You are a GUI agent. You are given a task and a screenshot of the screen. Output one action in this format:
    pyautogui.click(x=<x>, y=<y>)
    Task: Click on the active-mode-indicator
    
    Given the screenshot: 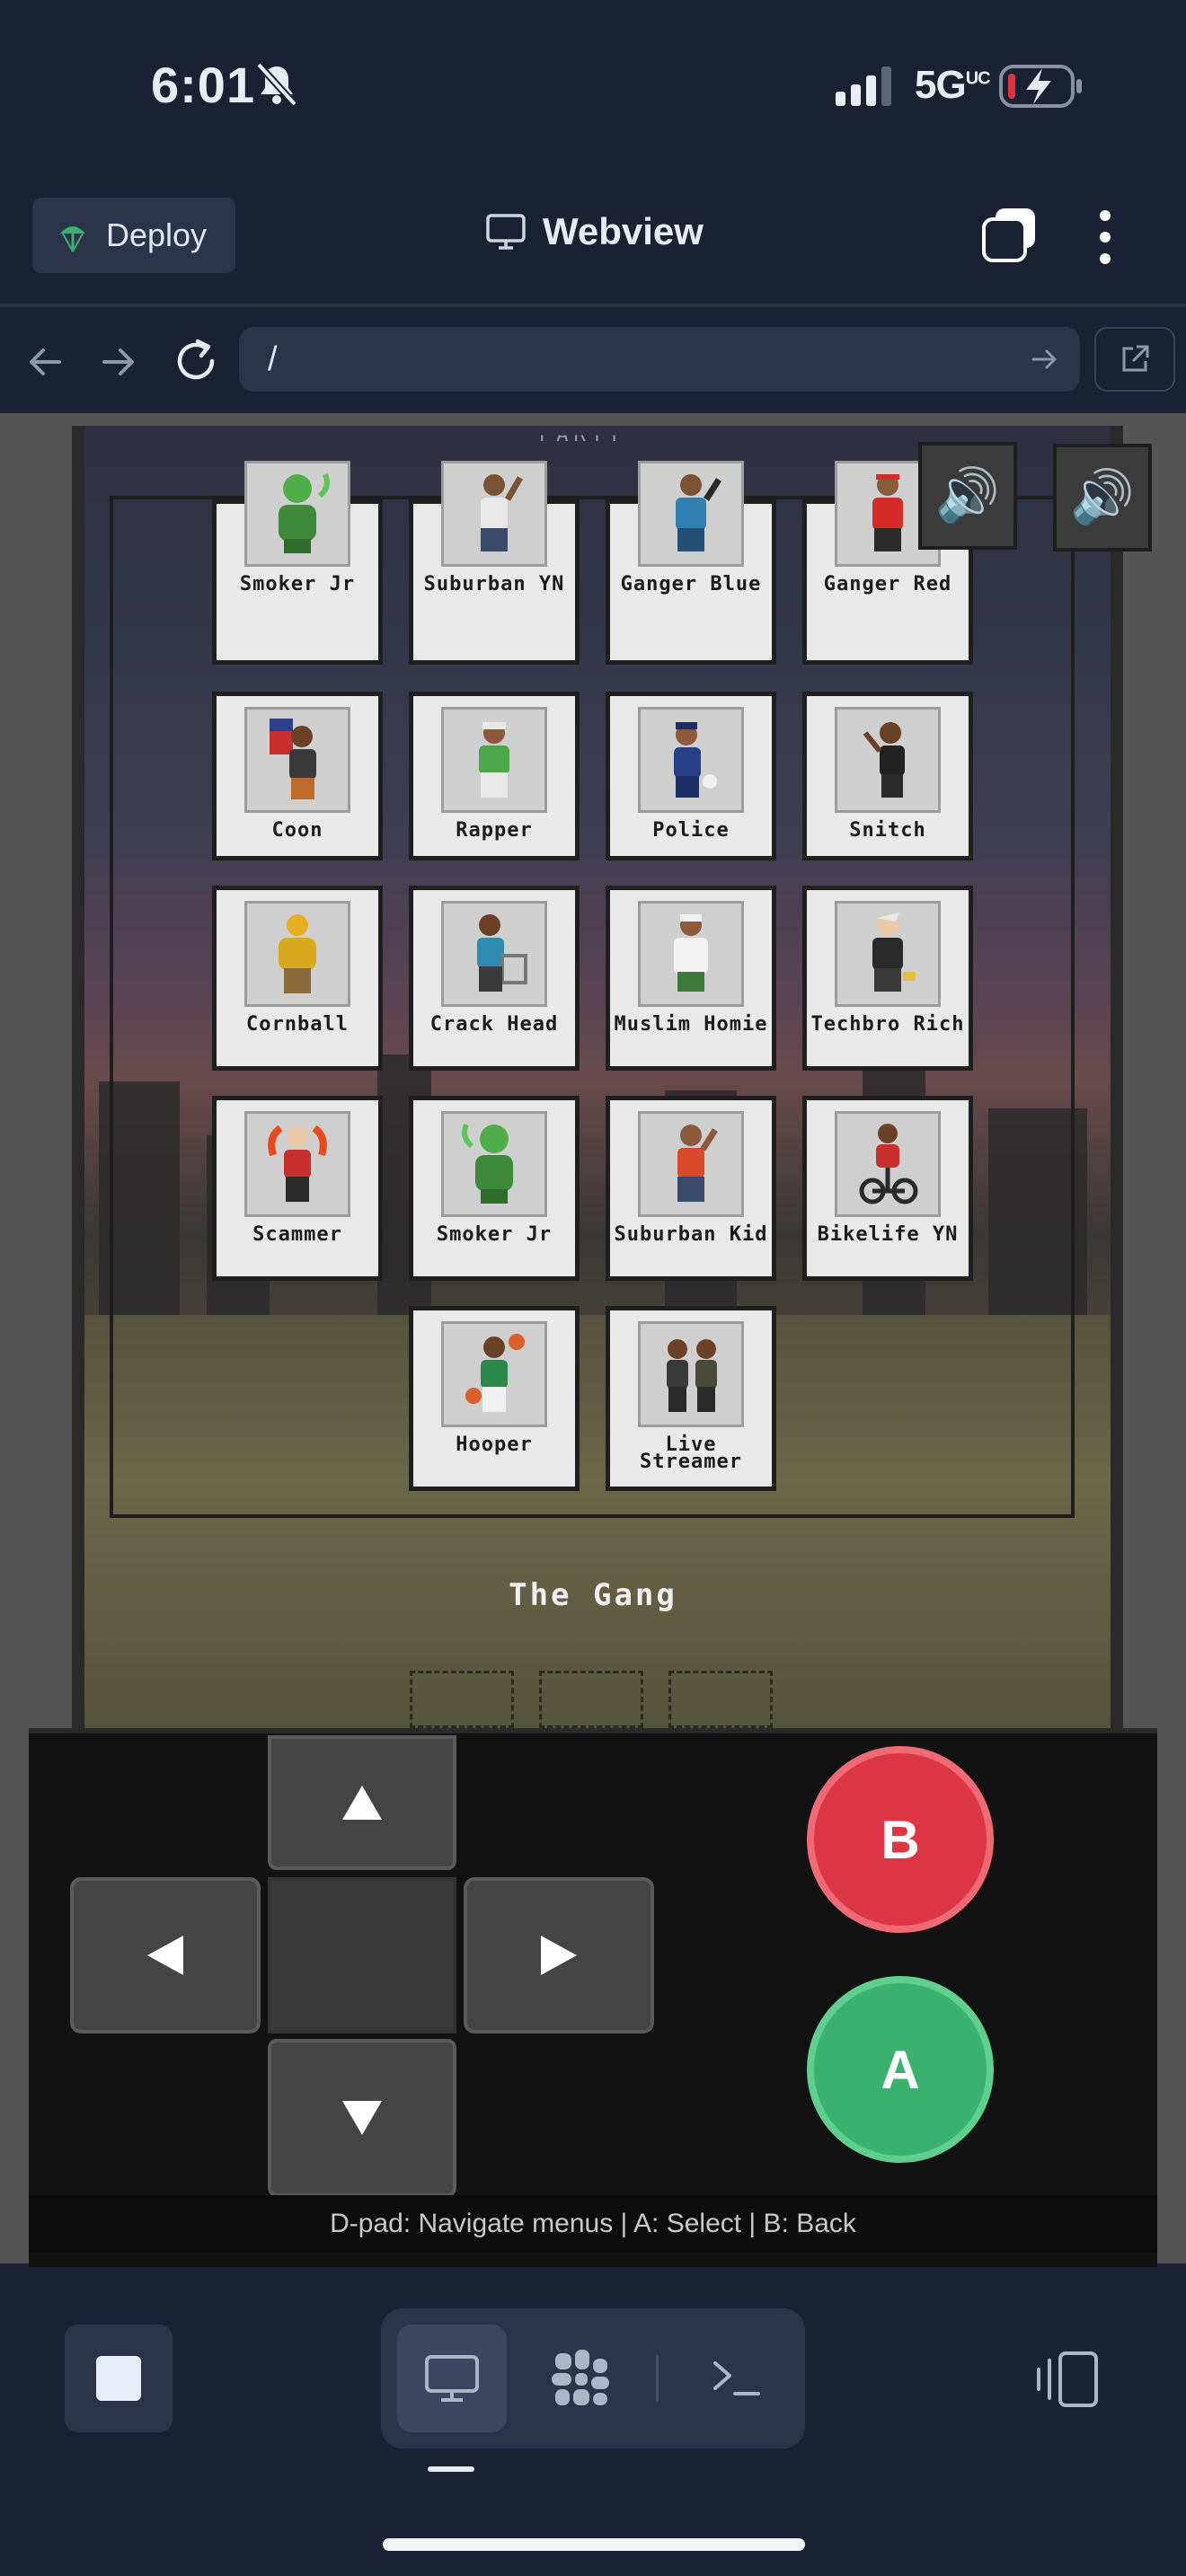 What is the action you would take?
    pyautogui.click(x=451, y=2469)
    